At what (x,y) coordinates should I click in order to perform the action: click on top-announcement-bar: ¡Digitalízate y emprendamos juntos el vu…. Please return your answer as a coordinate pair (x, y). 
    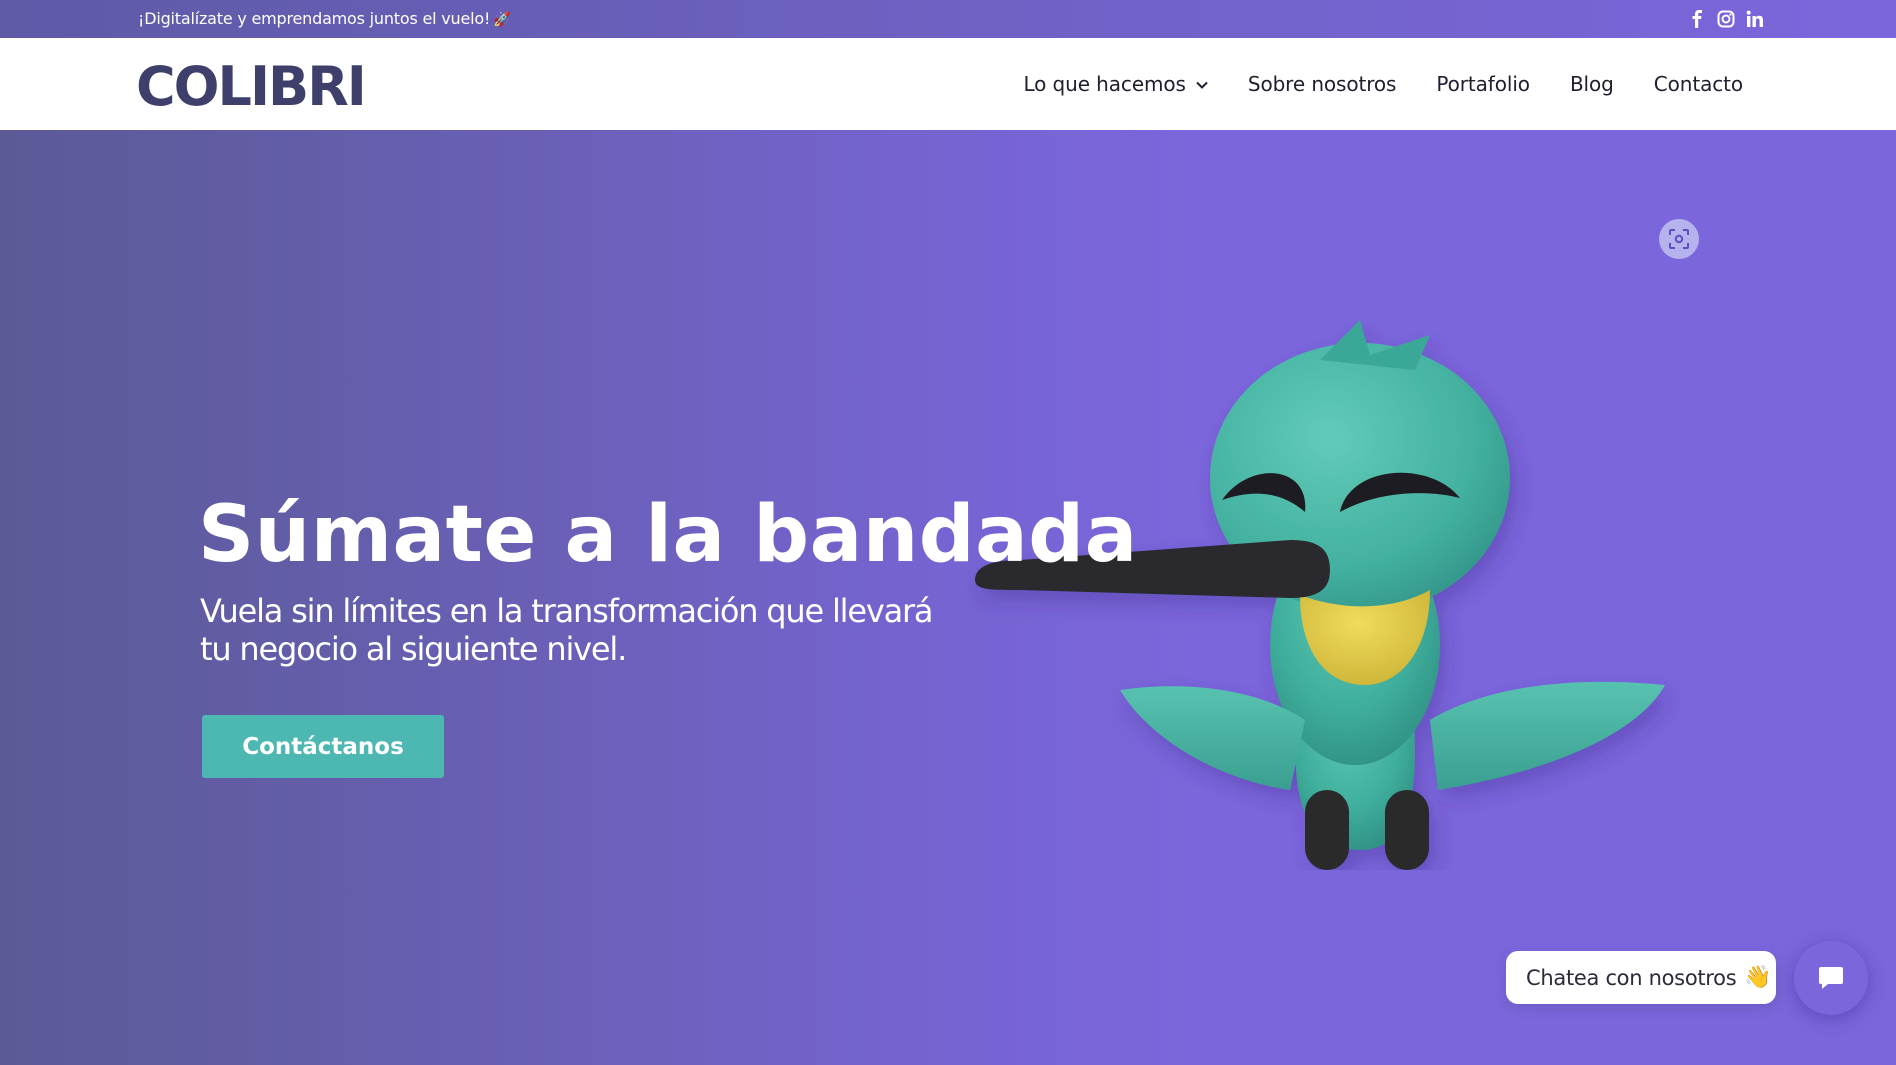
    Looking at the image, I should click on (948, 19).